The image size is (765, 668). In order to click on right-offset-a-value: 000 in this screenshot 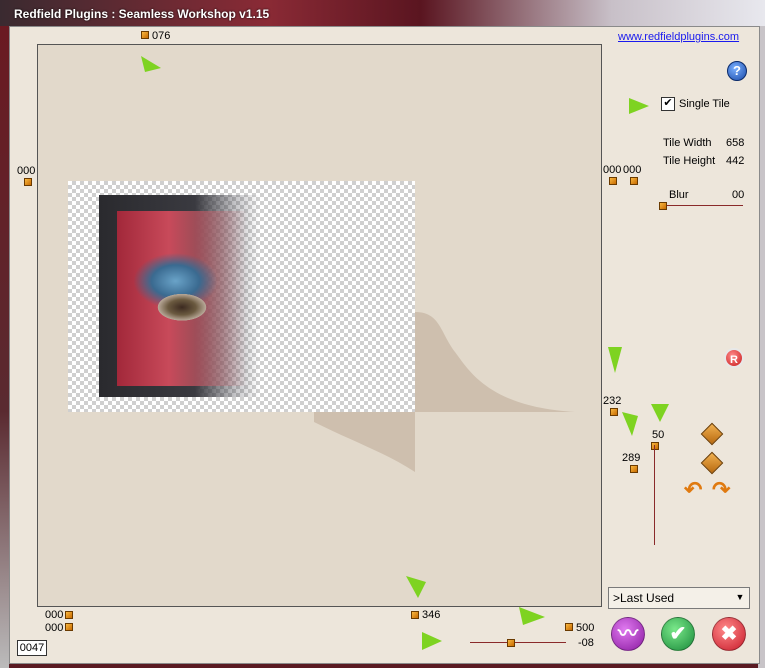, I will do `click(612, 170)`.